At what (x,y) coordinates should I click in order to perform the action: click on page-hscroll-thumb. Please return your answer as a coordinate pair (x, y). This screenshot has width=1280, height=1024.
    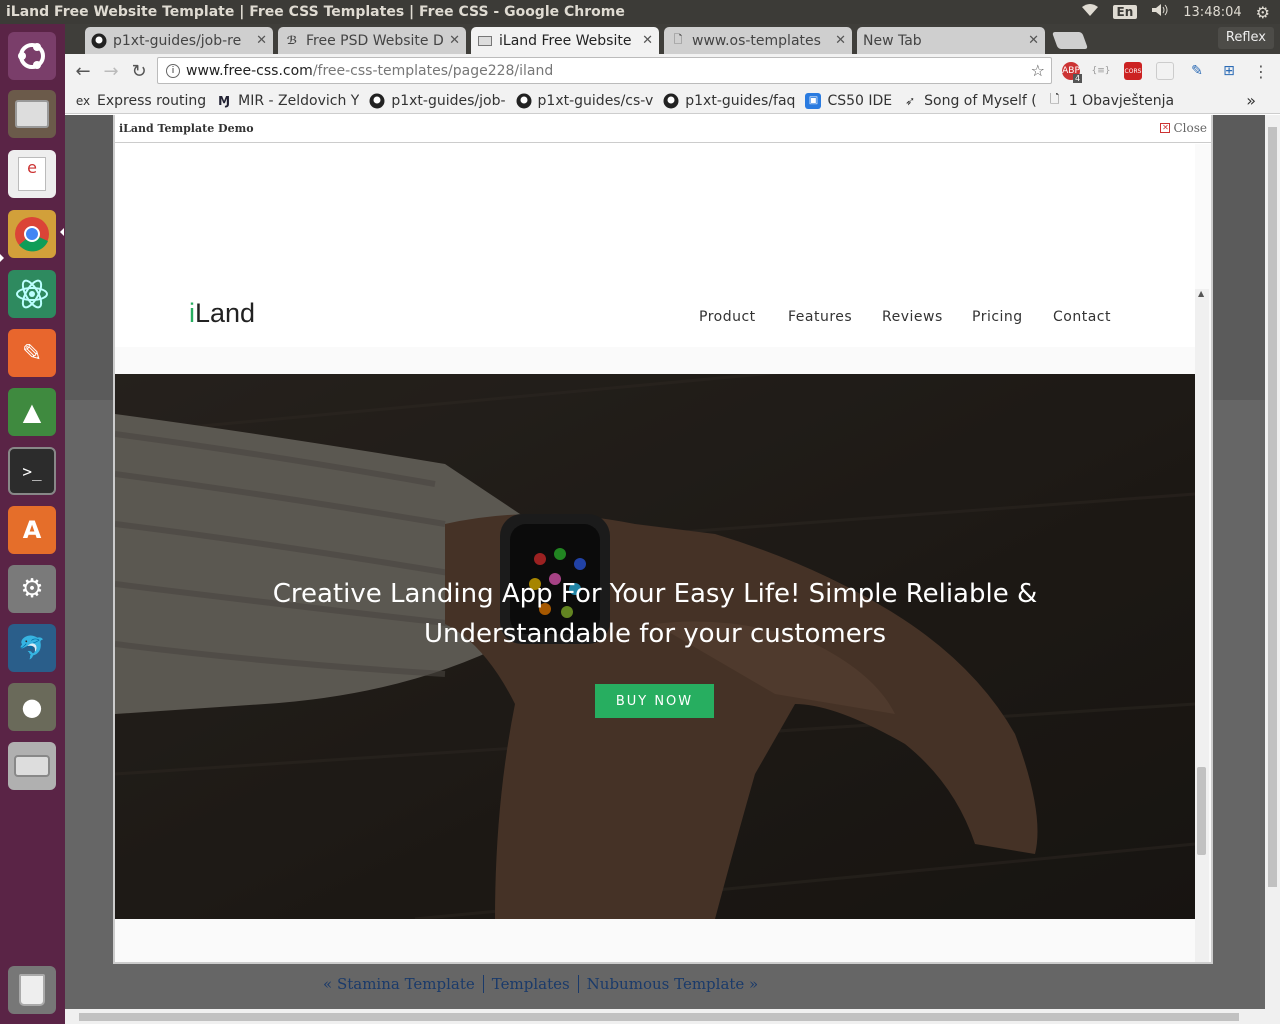
    Looking at the image, I should click on (659, 1017).